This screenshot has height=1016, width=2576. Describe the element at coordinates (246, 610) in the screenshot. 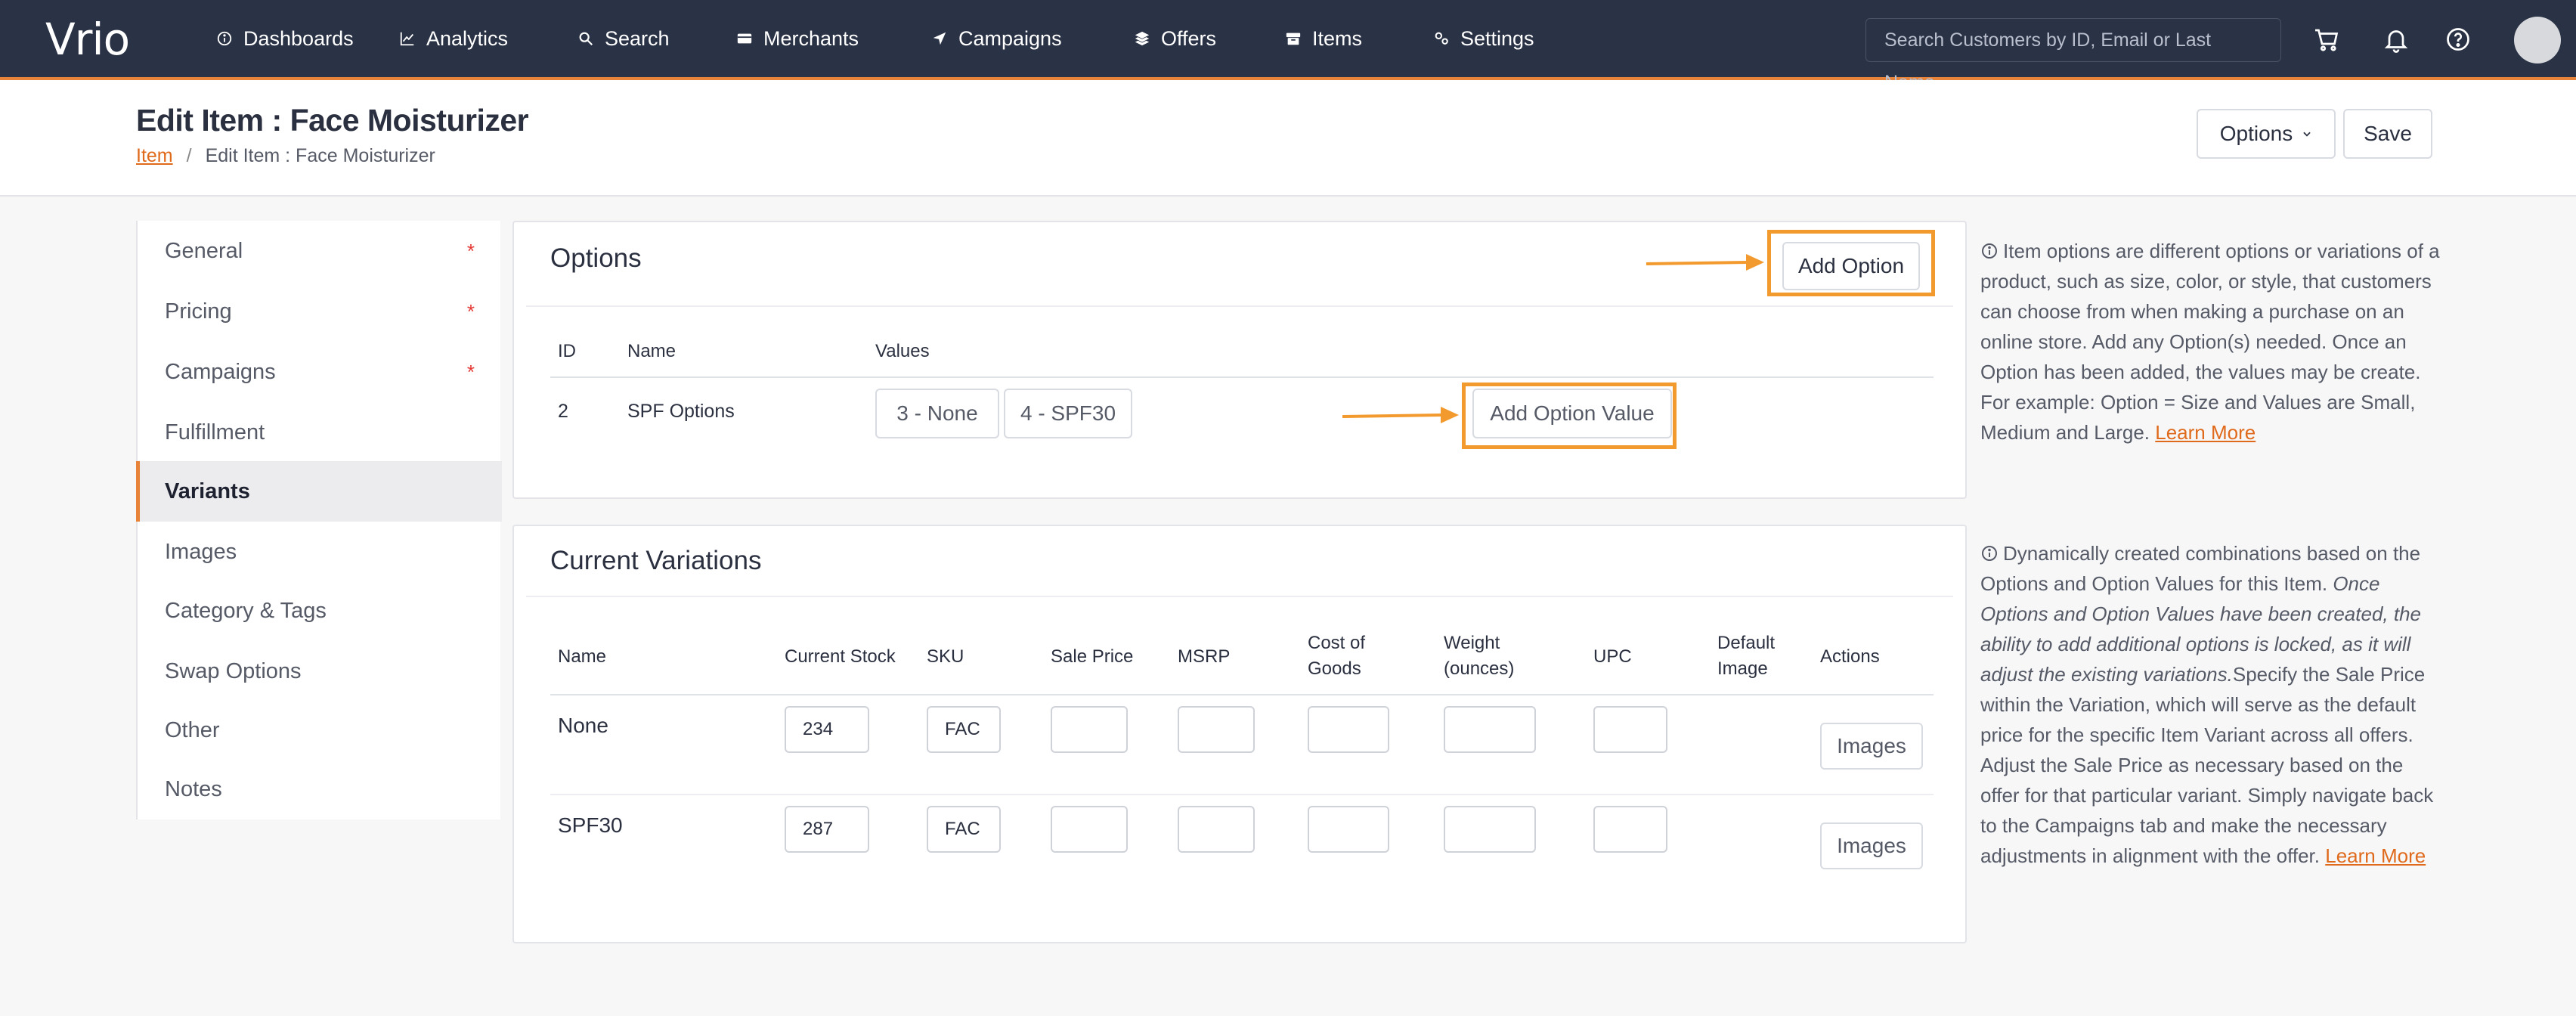

I see `sidebar-item-label: Category & Tags` at that location.